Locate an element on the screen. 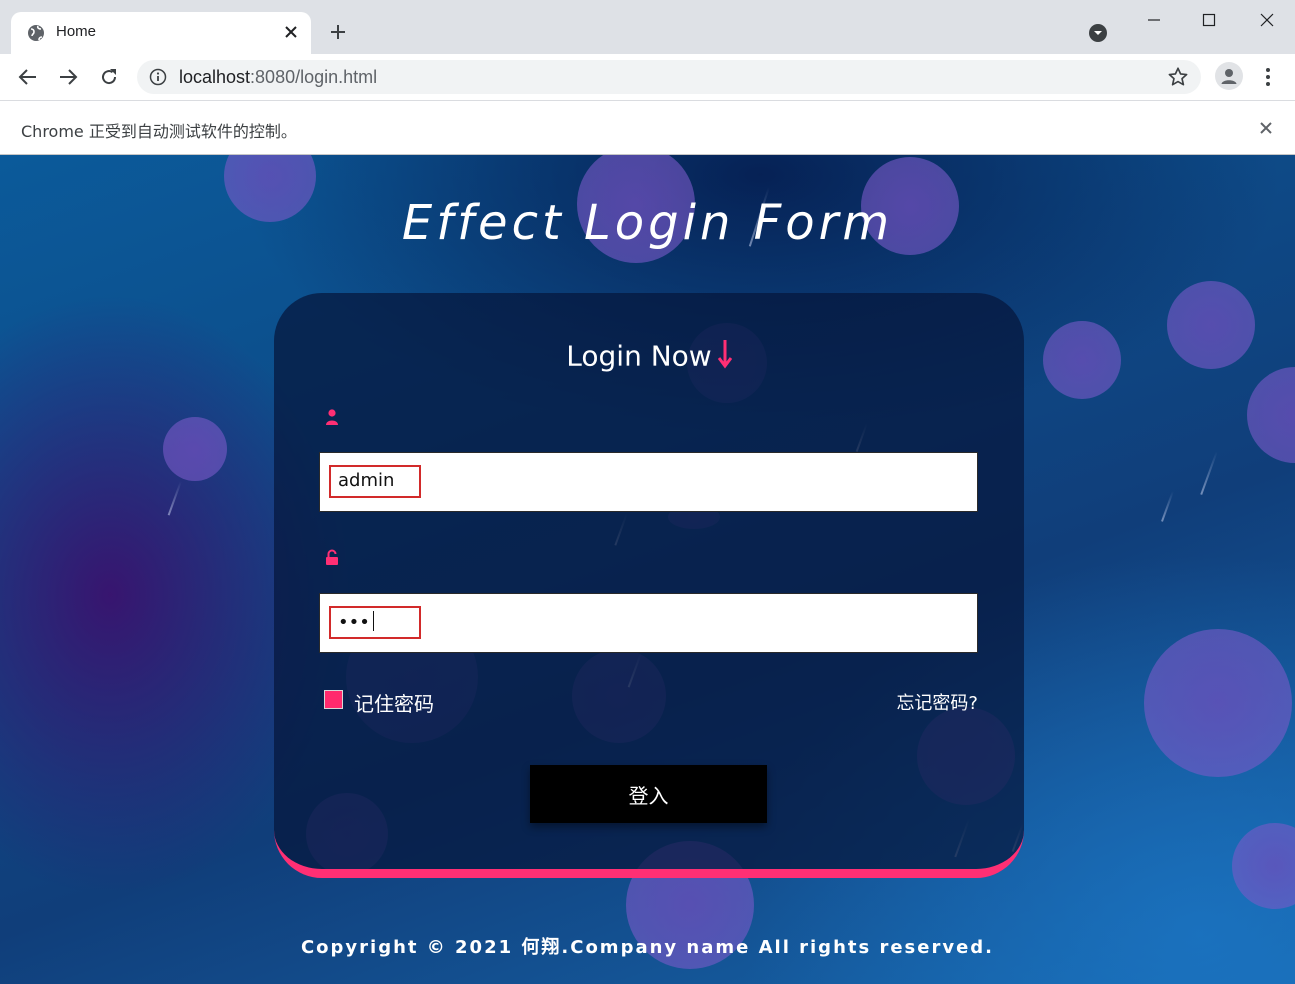 The image size is (1295, 984). close-icon is located at coordinates (291, 32).